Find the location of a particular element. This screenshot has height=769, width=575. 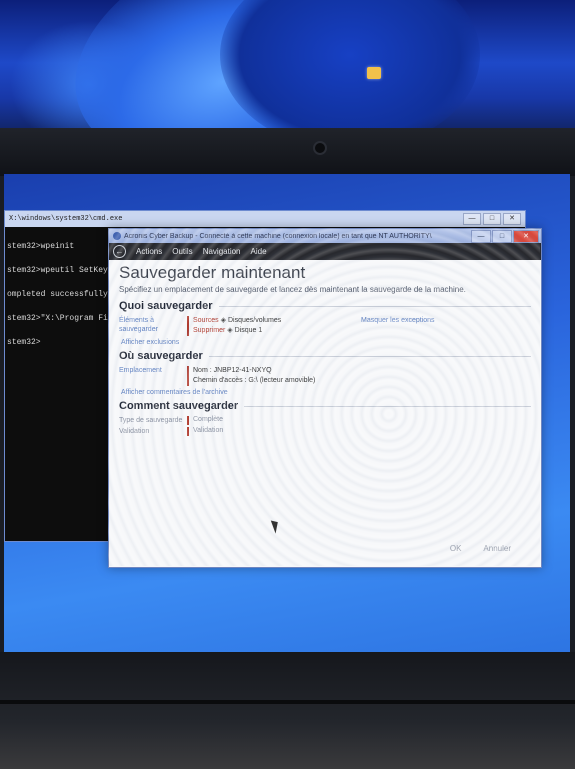

laptop-top-bezel is located at coordinates (287, 152).